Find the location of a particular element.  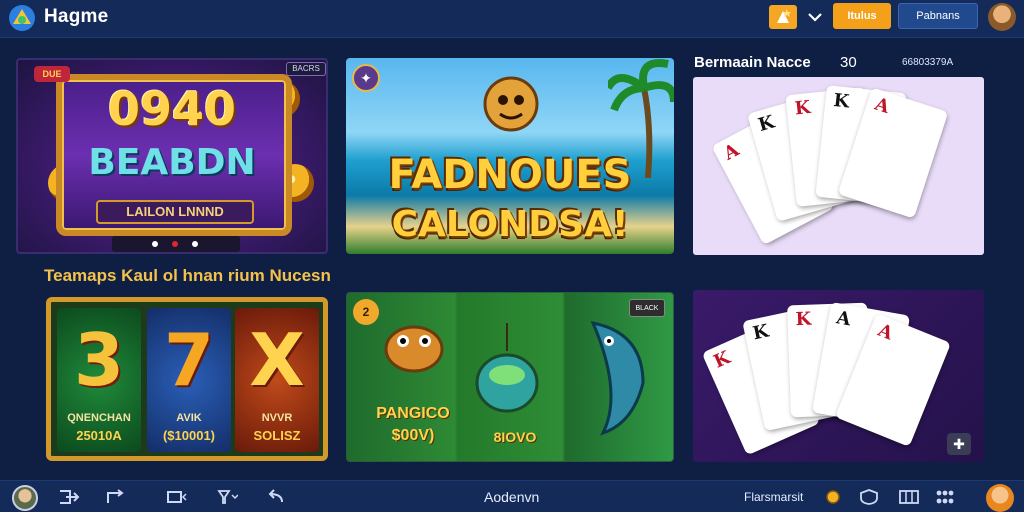

game-value-2: 8IOVO is located at coordinates (515, 437).